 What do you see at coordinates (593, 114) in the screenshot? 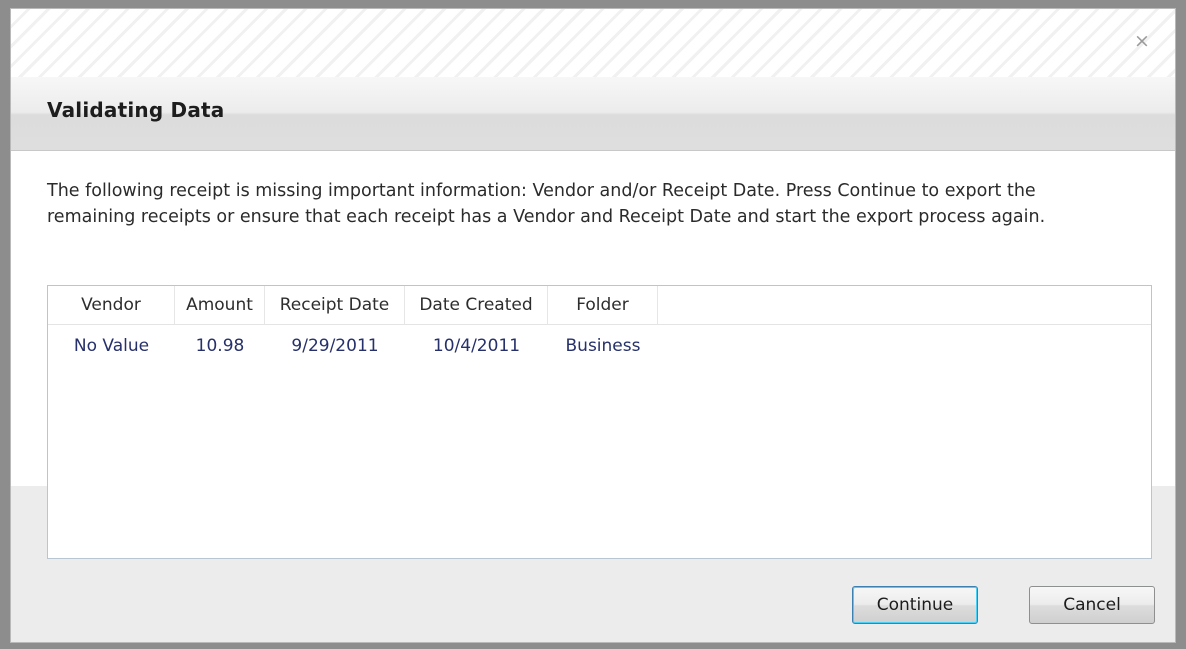
I see `dialog-title-bar: Validating Data` at bounding box center [593, 114].